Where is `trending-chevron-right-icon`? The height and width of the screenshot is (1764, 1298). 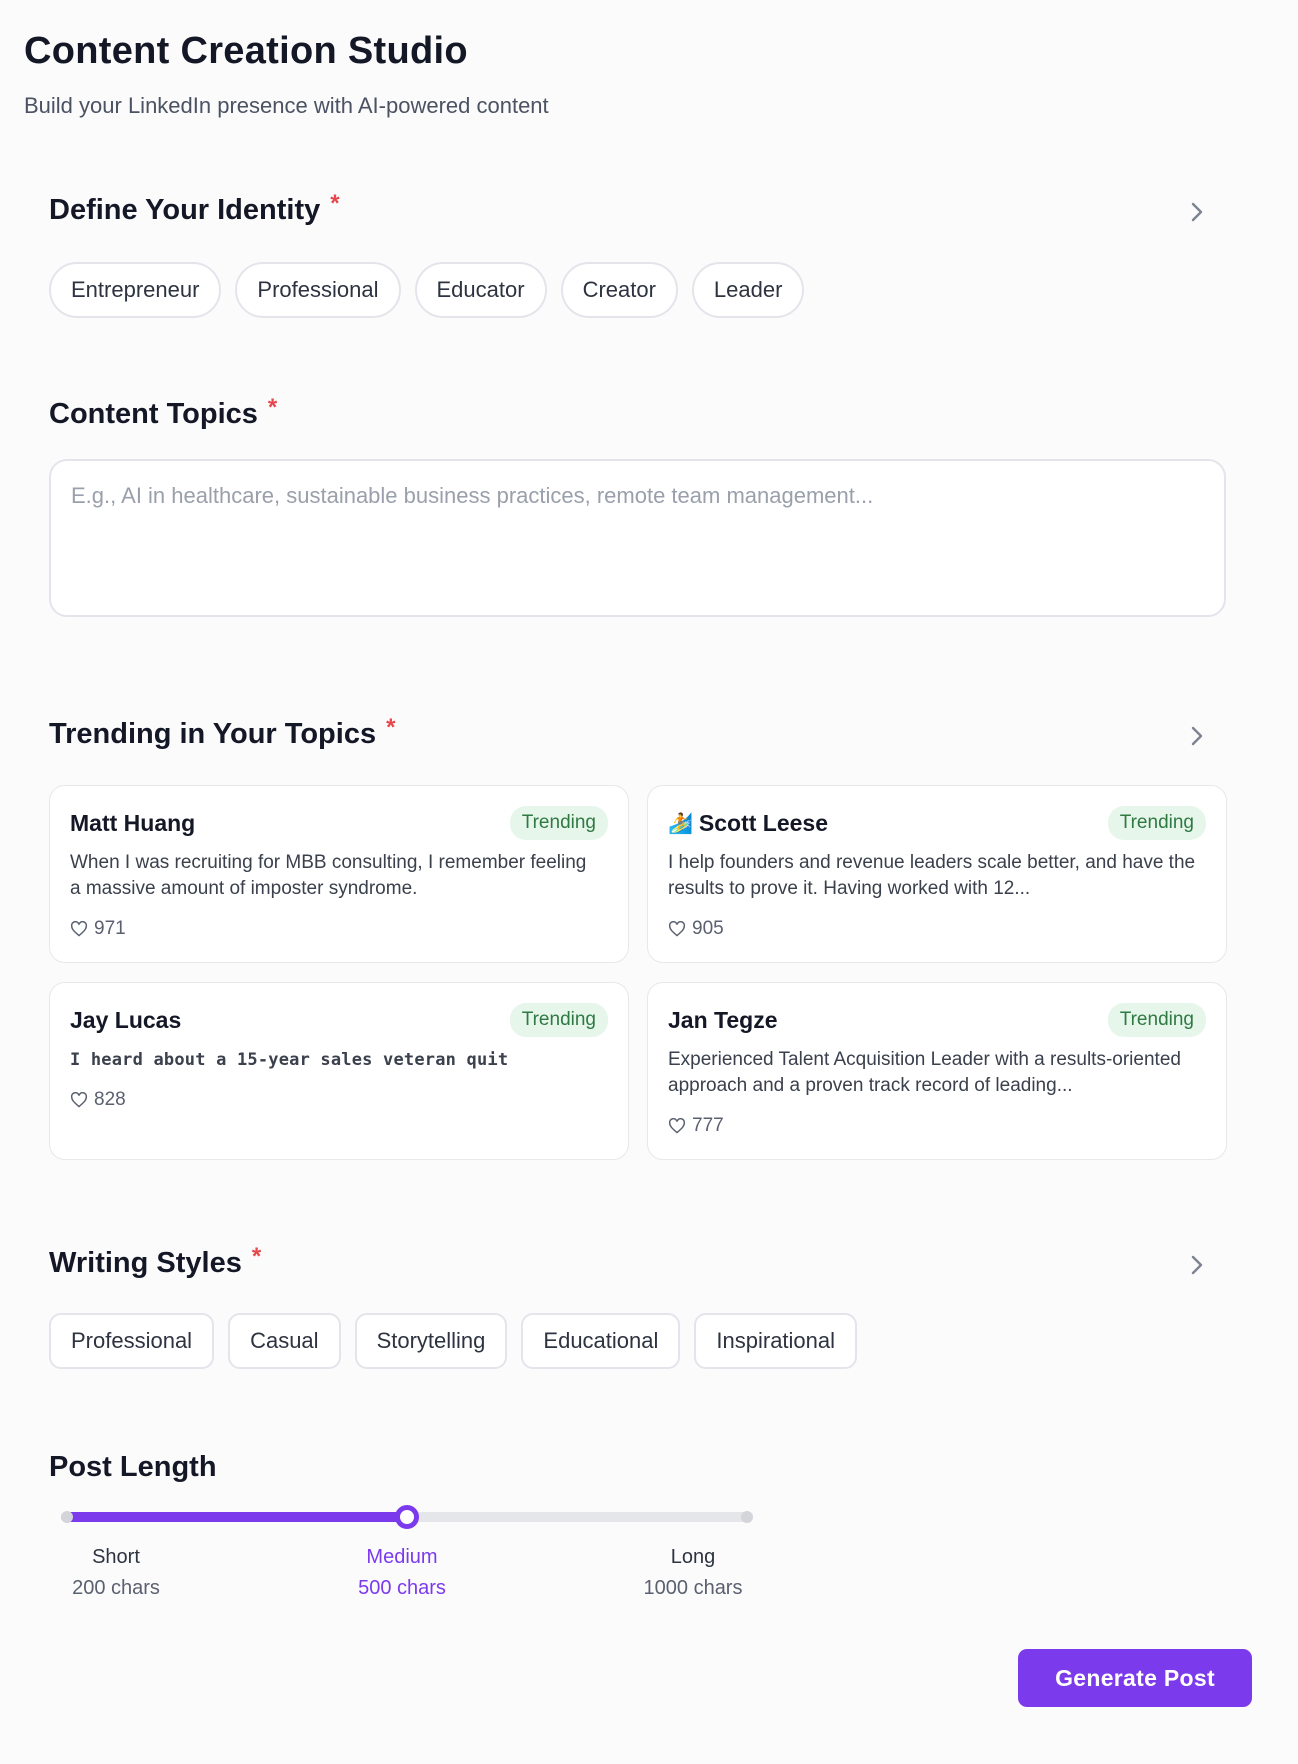
trending-chevron-right-icon is located at coordinates (1197, 736).